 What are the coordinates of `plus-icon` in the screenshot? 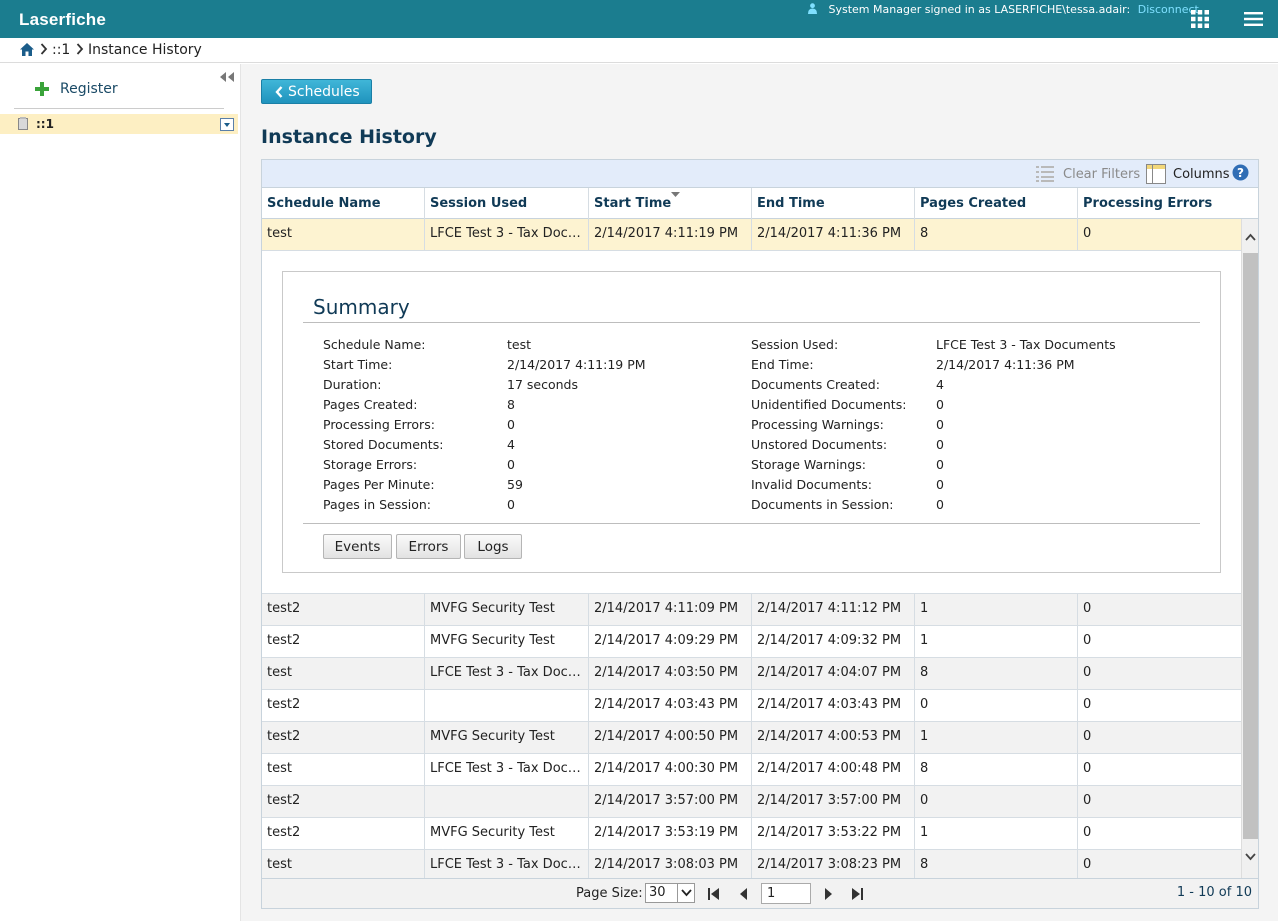 It's located at (42, 89).